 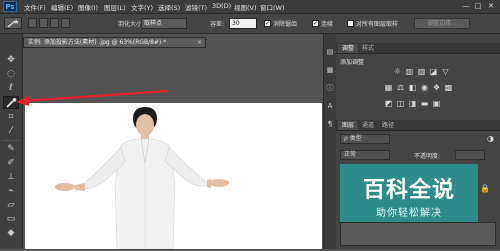 What do you see at coordinates (10, 6) in the screenshot?
I see `photoshop-logo: Ps` at bounding box center [10, 6].